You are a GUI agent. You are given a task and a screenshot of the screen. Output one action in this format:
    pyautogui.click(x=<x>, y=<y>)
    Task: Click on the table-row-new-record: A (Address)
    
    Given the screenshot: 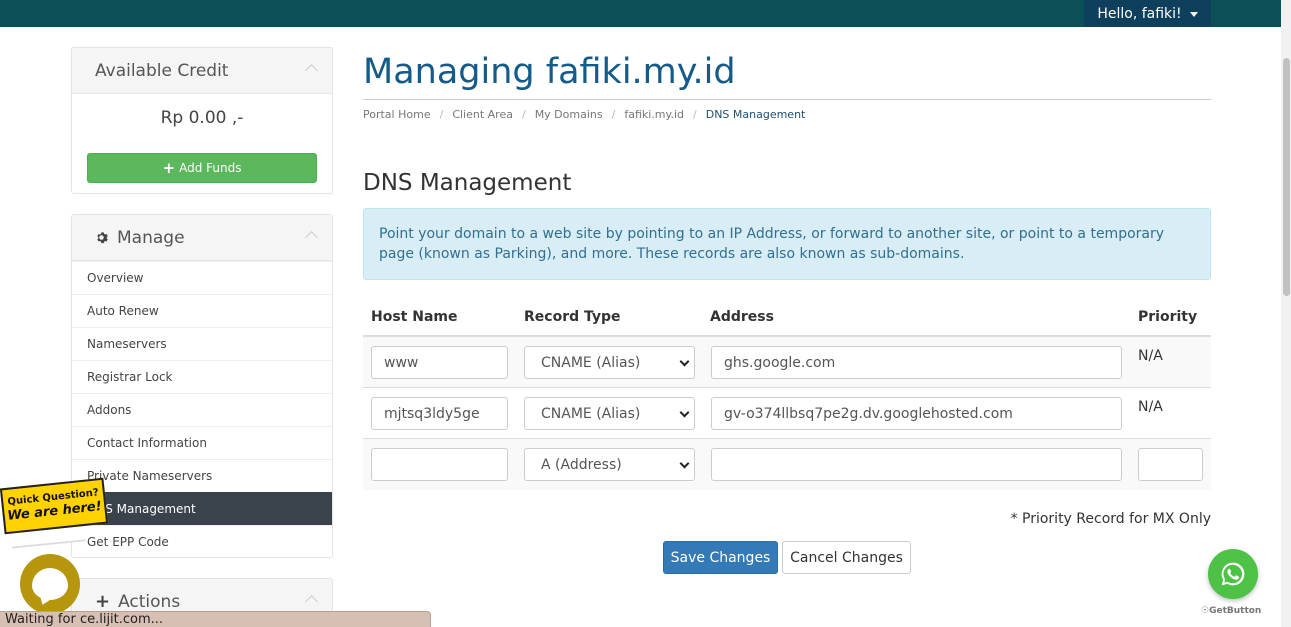 What is the action you would take?
    pyautogui.click(x=787, y=464)
    